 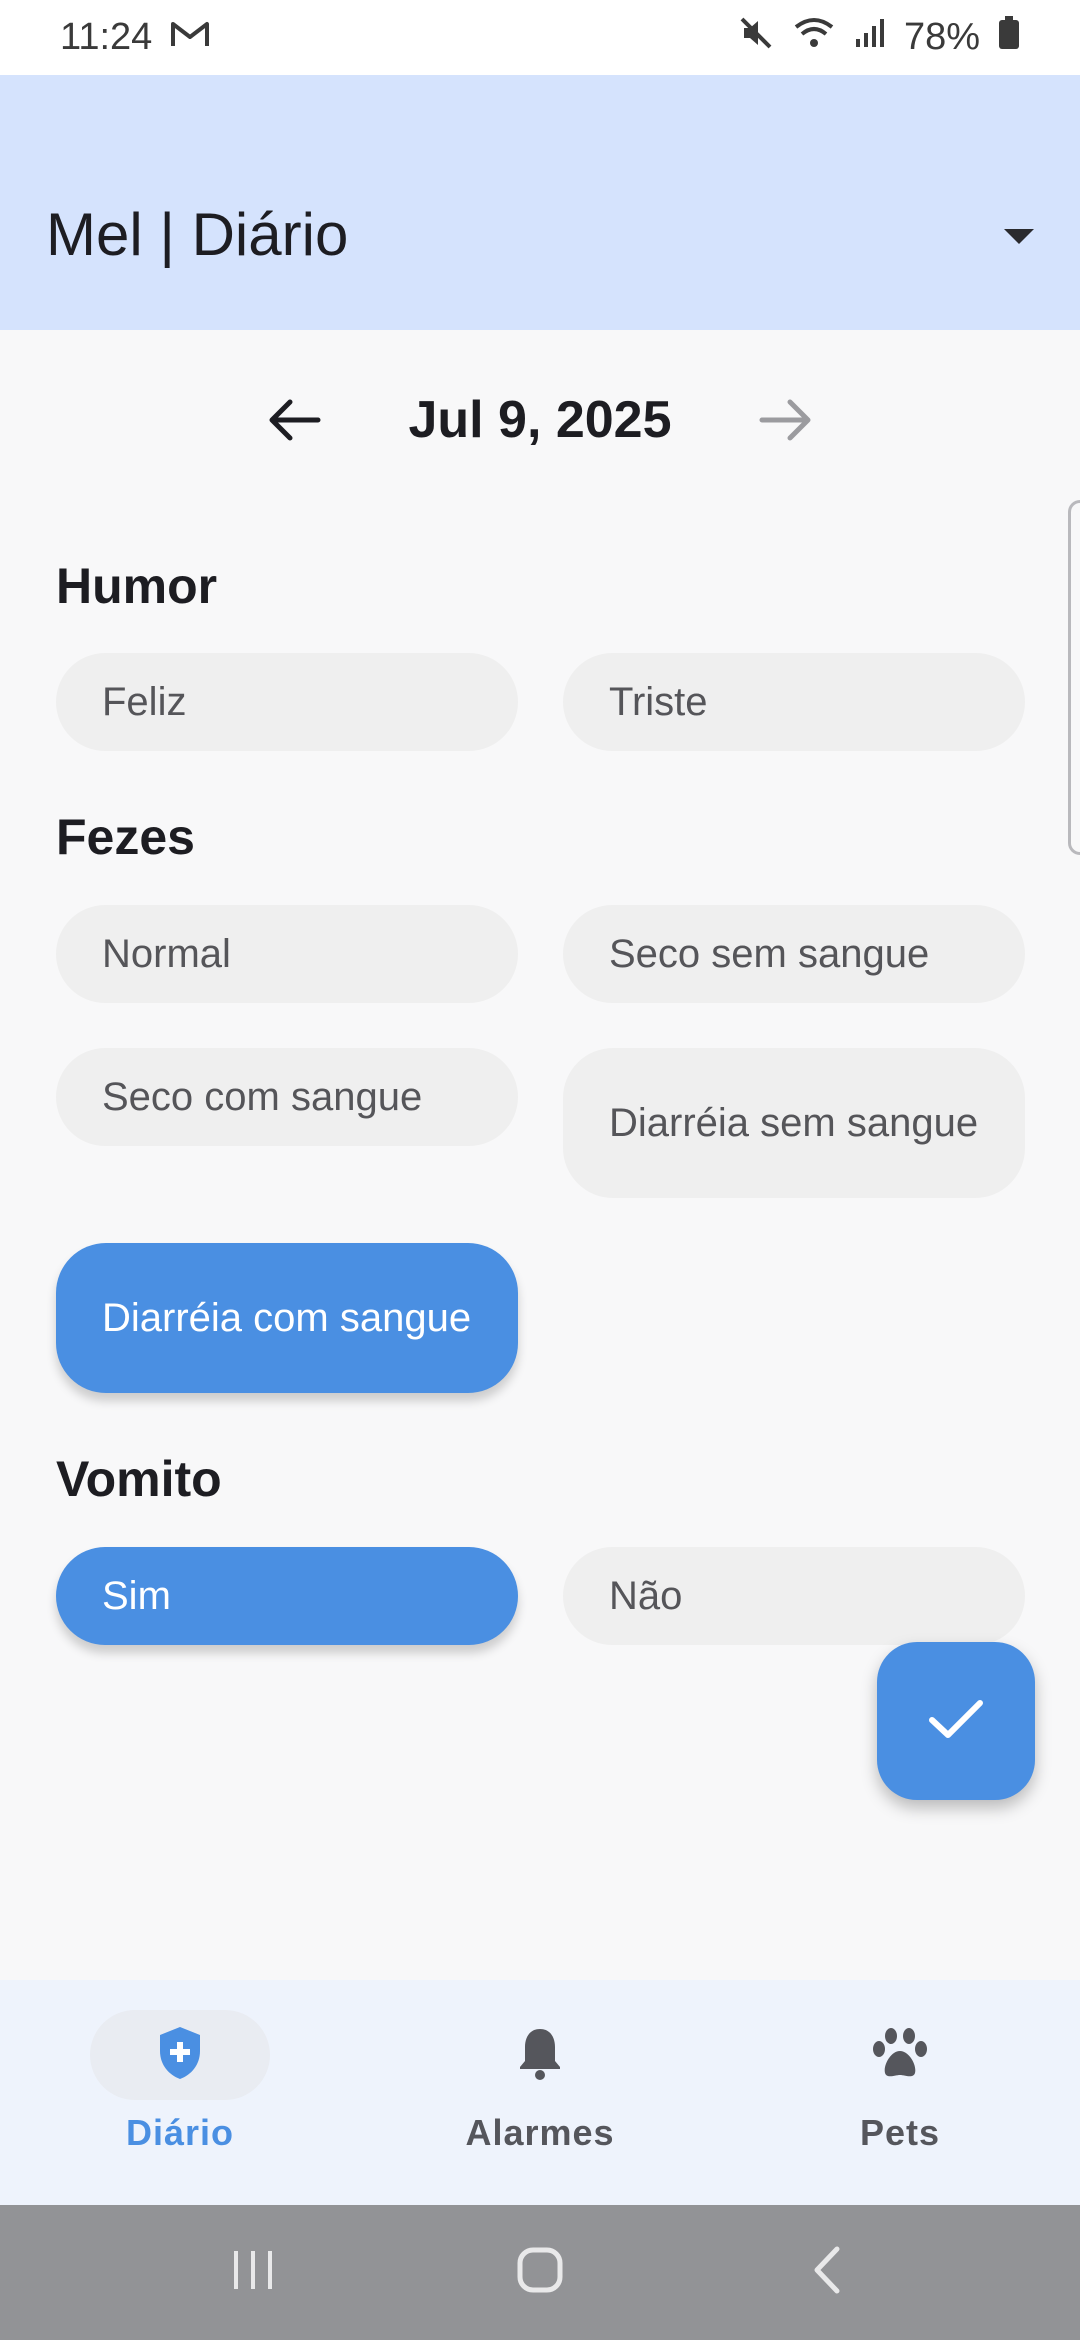 I want to click on save-button, so click(x=956, y=1721).